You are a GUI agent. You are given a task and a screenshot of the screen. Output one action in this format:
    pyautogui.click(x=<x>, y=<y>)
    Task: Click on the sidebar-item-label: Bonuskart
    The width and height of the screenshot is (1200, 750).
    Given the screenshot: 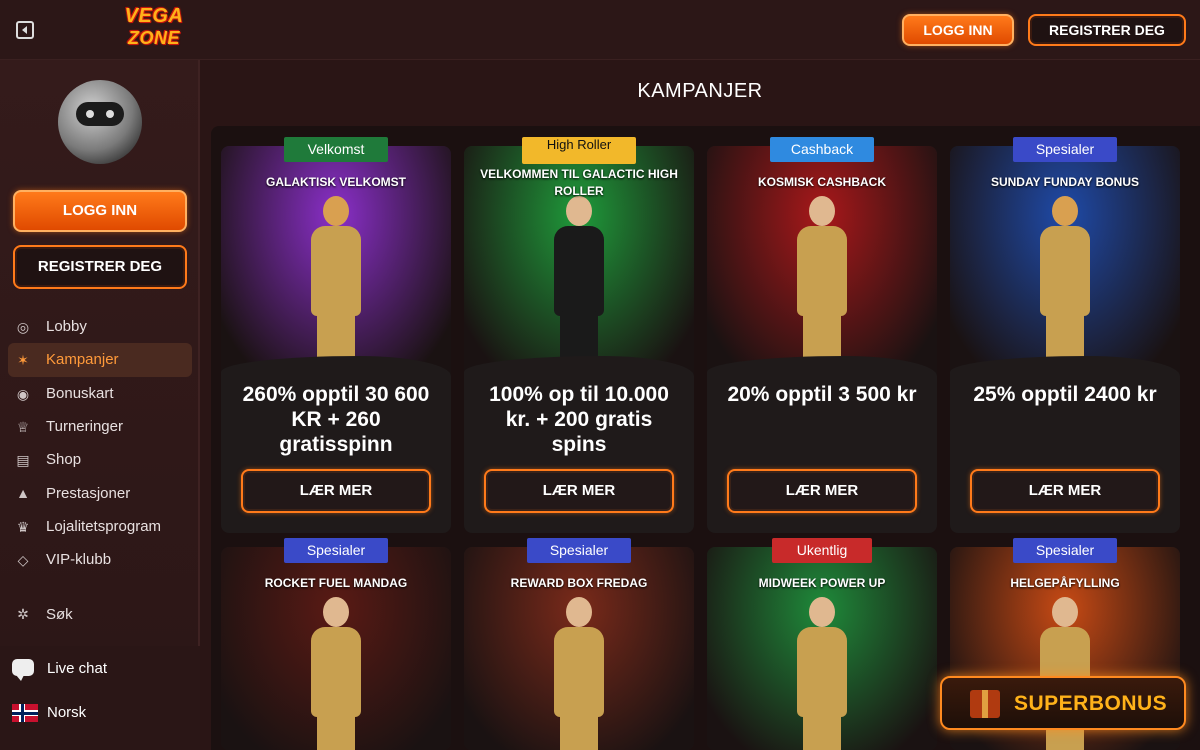 What is the action you would take?
    pyautogui.click(x=80, y=393)
    